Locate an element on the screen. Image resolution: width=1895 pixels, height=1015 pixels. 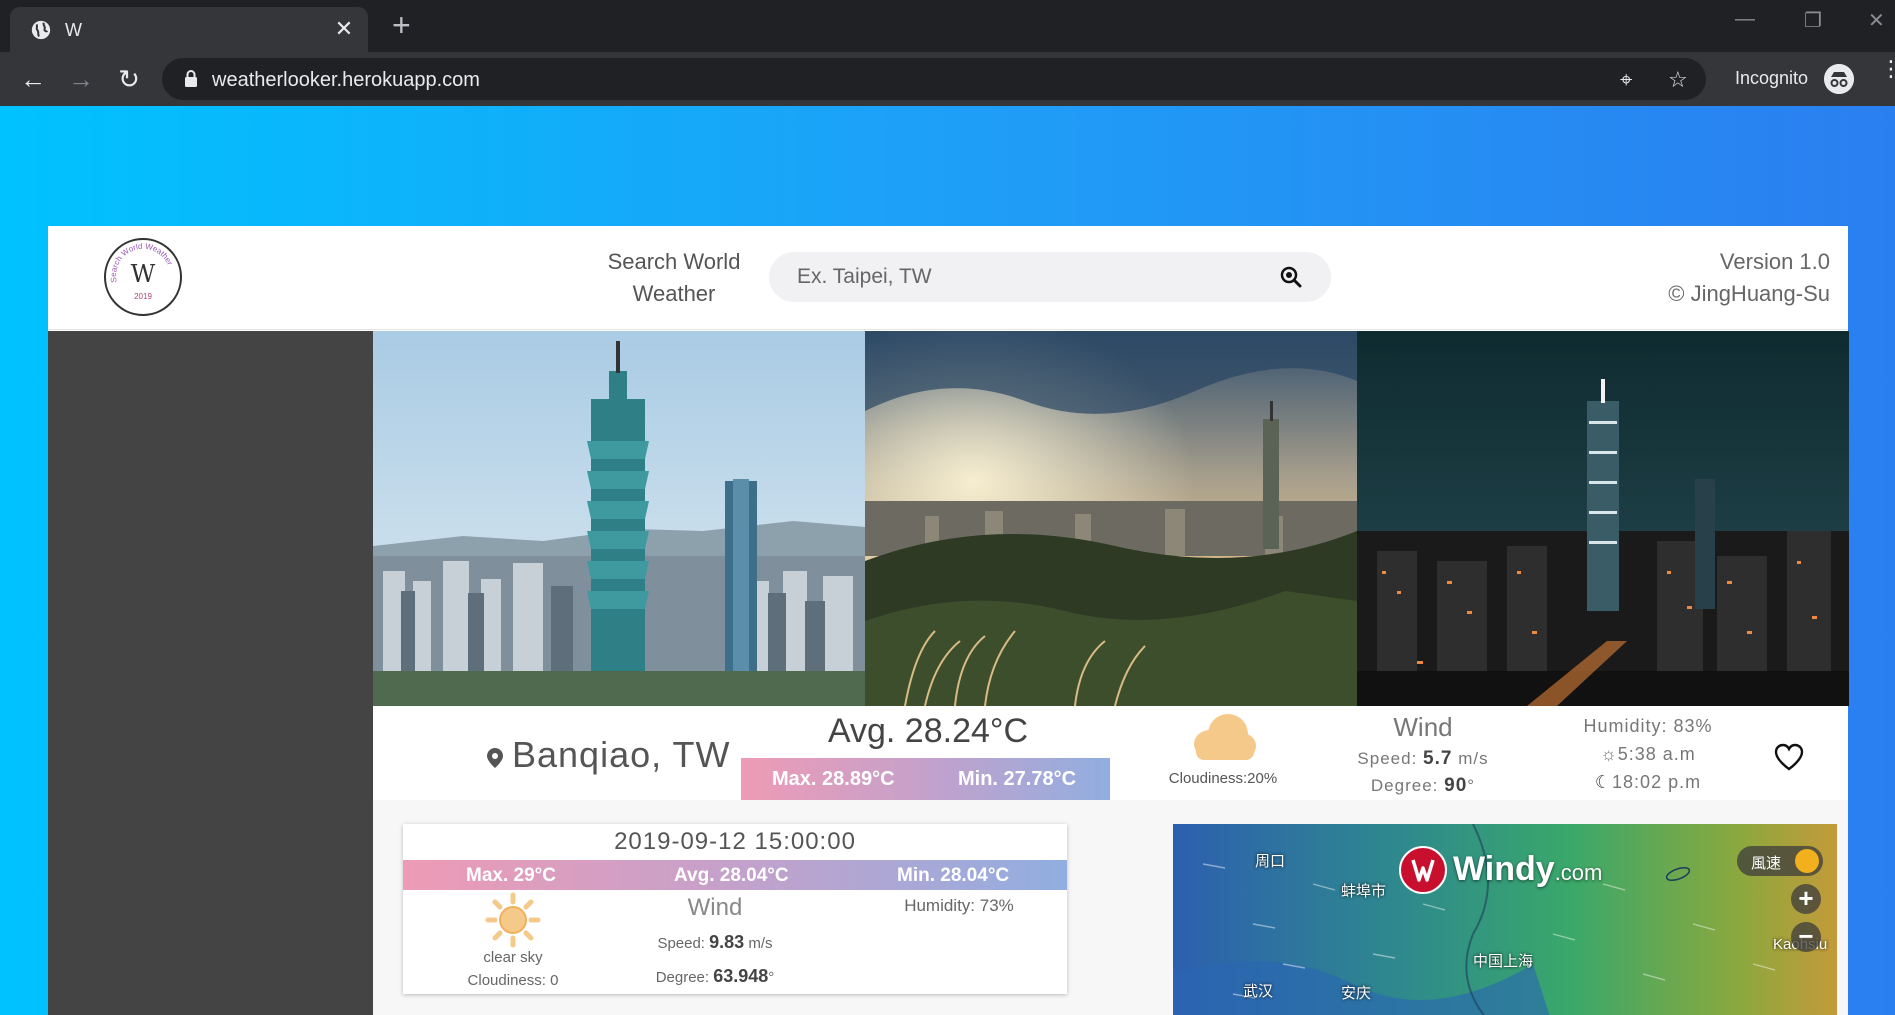
incognito-label: Incognito is located at coordinates (1772, 78).